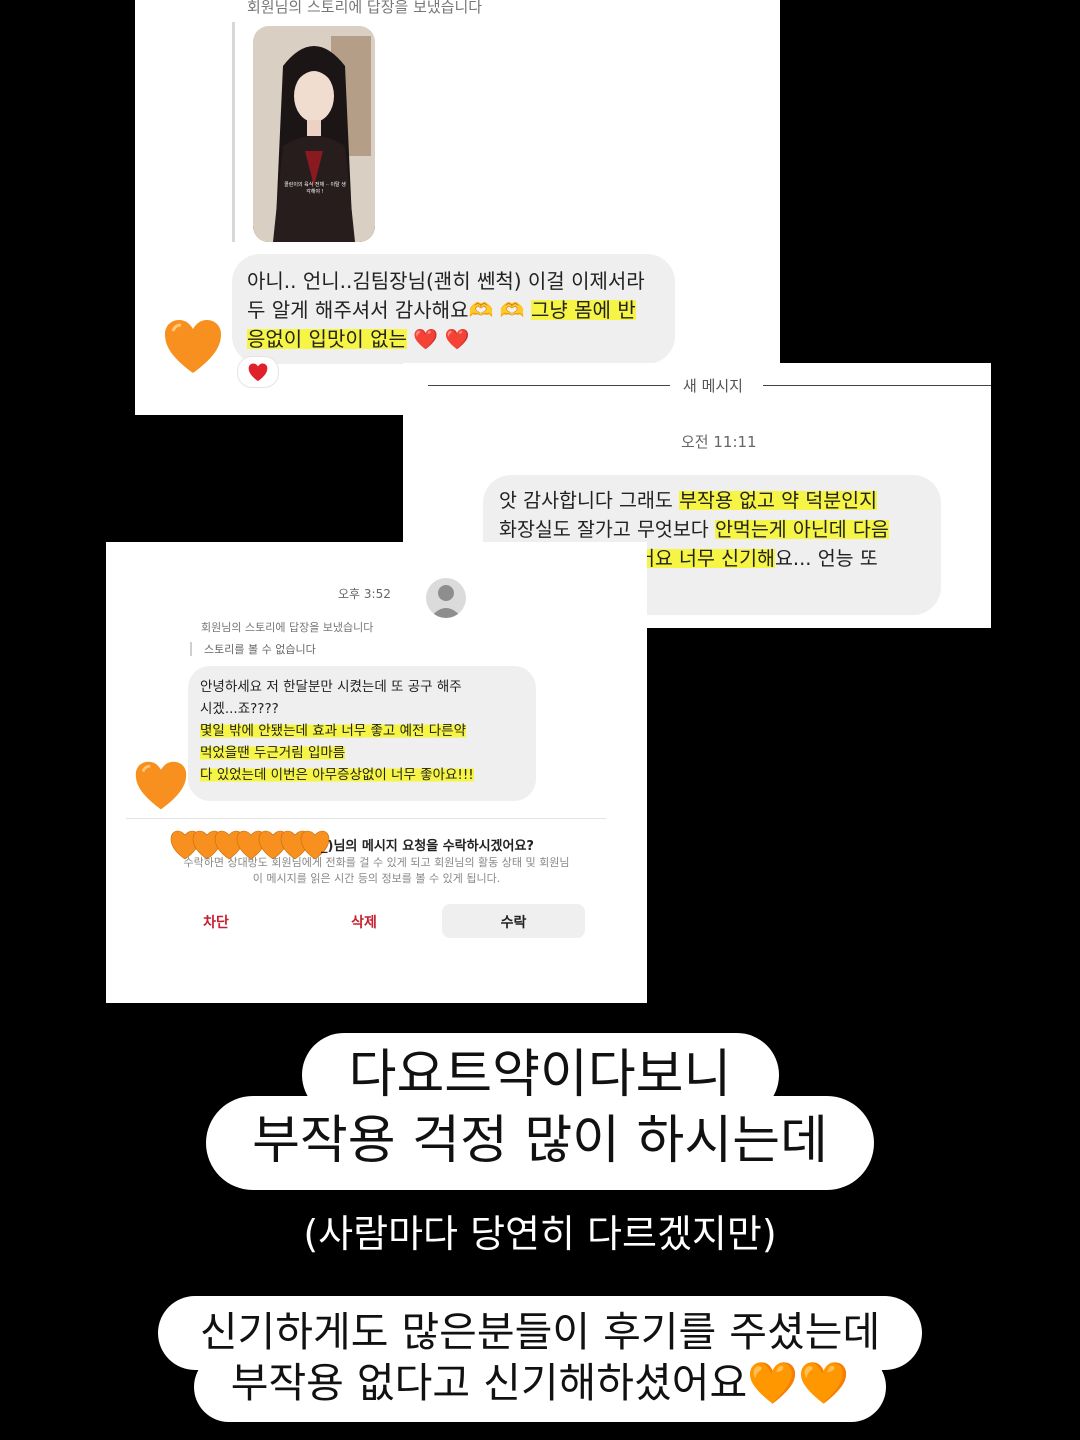  What do you see at coordinates (239, 709) in the screenshot?
I see `message-text: 시겠...죠????` at bounding box center [239, 709].